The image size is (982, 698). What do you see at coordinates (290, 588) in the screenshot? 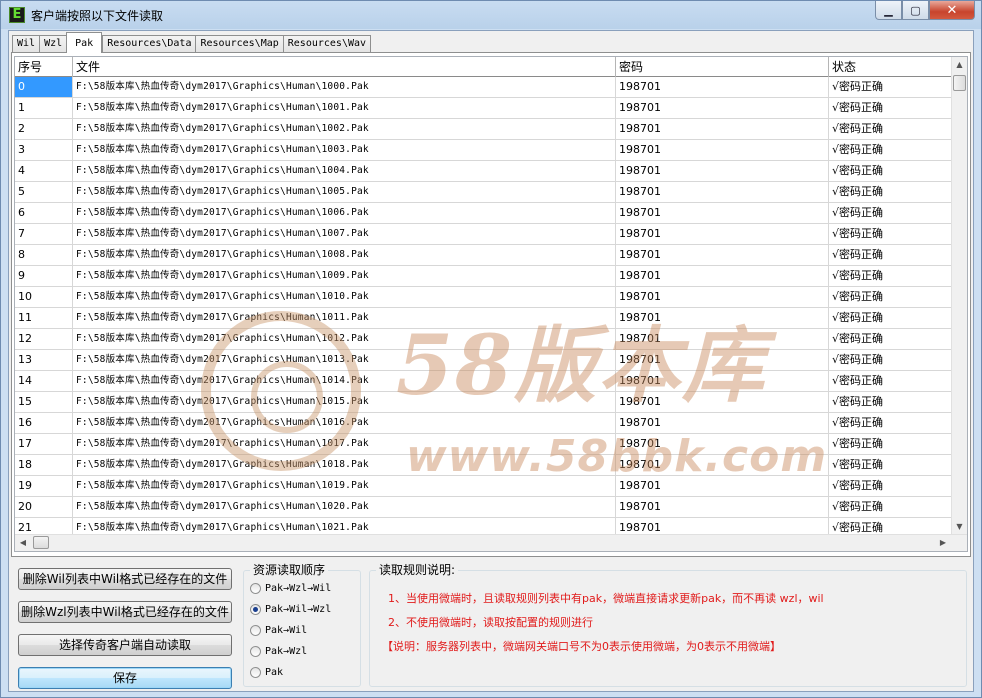
I see `radio-order-0: Pak→Wzl→Wil` at bounding box center [290, 588].